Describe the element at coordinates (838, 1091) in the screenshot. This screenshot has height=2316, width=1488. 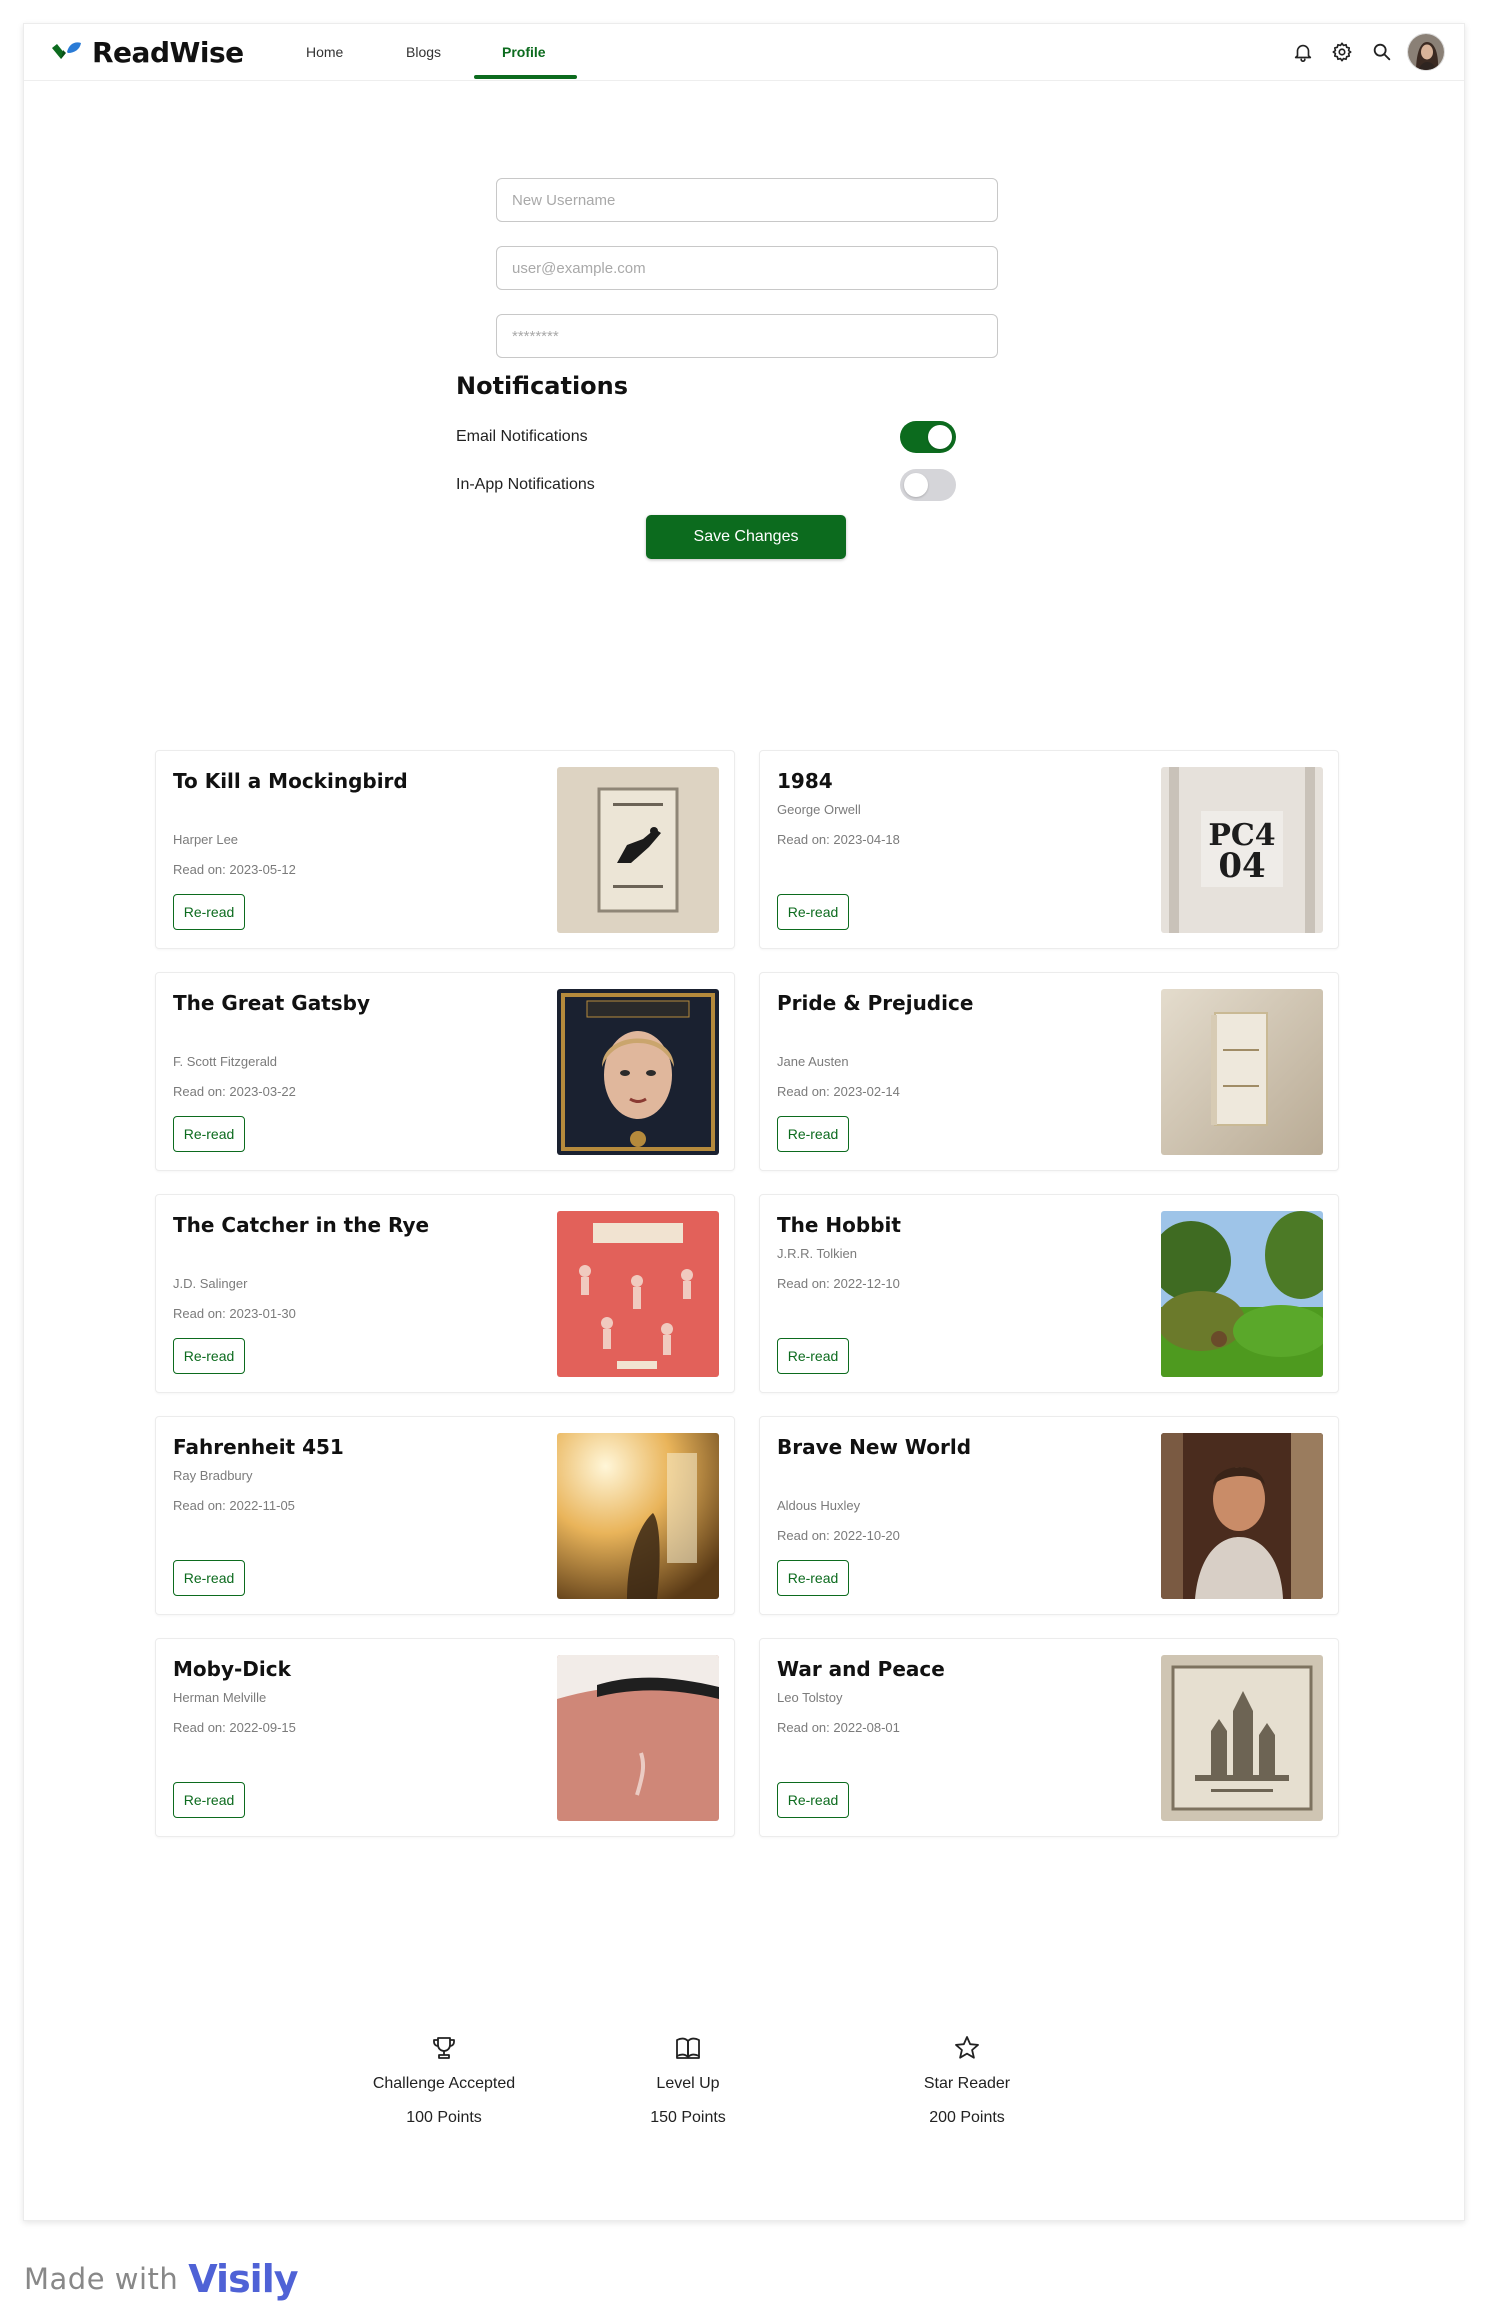
I see `book-read-date: Read on: 2023-02-14` at that location.